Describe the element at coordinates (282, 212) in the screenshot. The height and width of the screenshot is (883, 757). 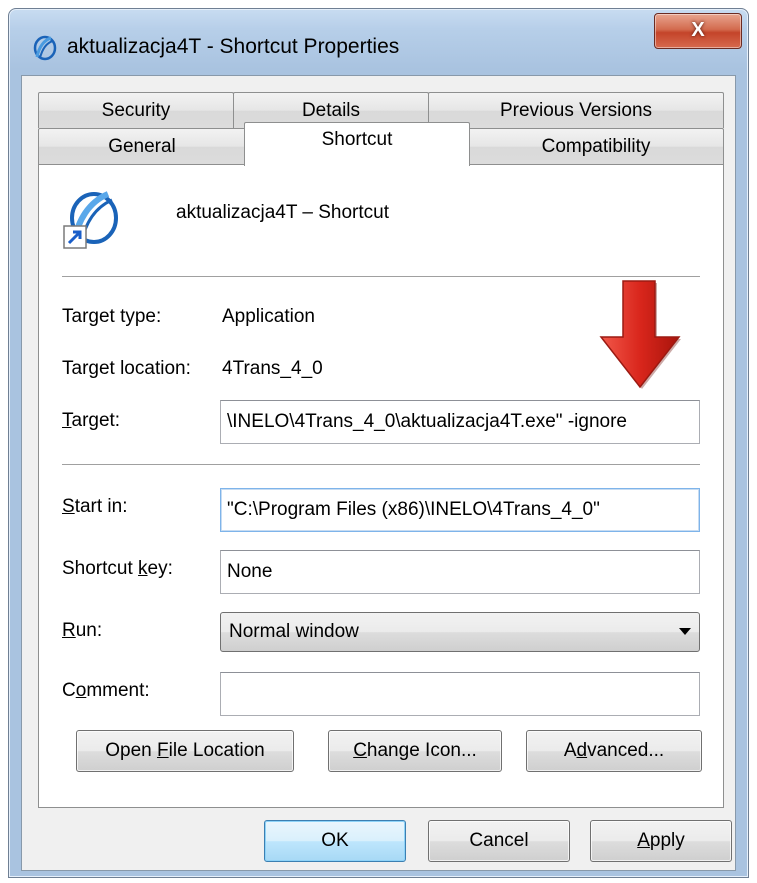
I see `shortcut-name: aktualizacja4T – Shortcut` at that location.